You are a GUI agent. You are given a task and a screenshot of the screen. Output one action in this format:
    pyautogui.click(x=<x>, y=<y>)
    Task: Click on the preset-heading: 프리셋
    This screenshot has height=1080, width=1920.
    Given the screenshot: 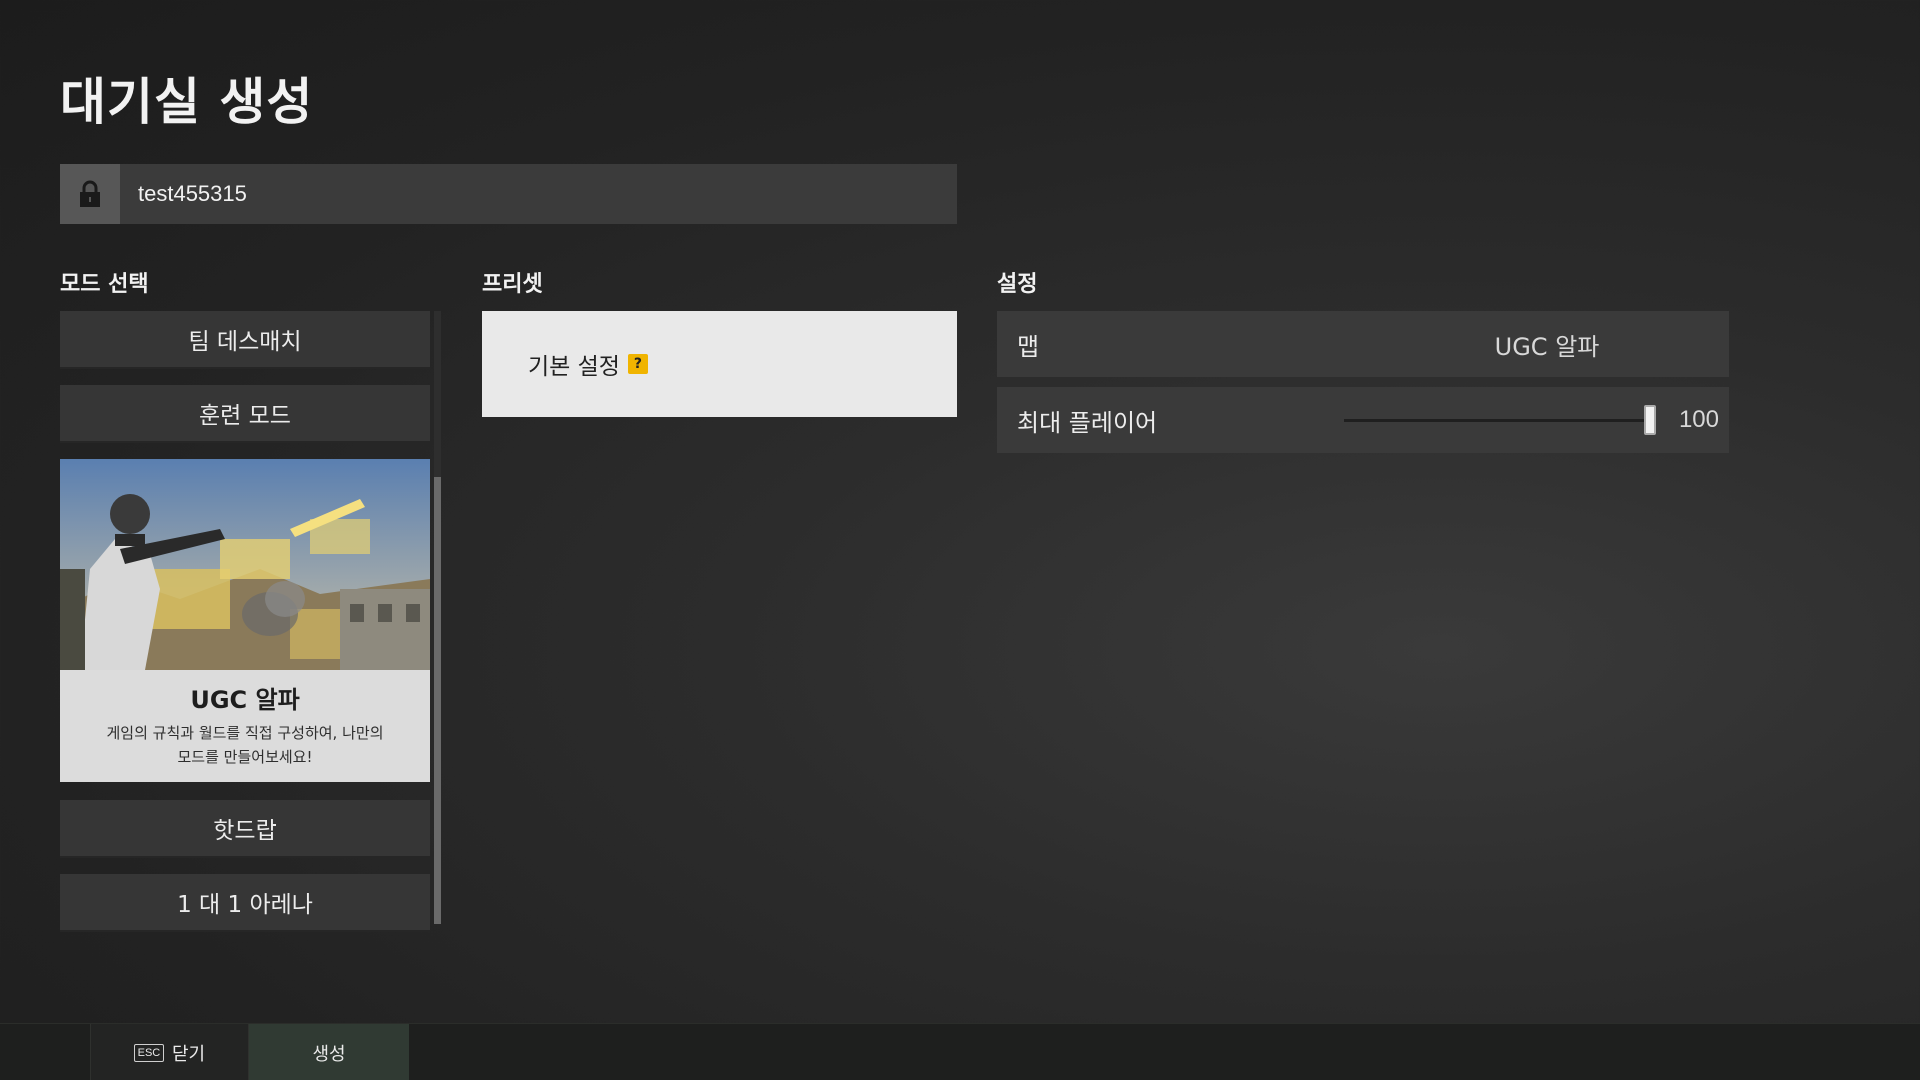 What is the action you would take?
    pyautogui.click(x=512, y=284)
    